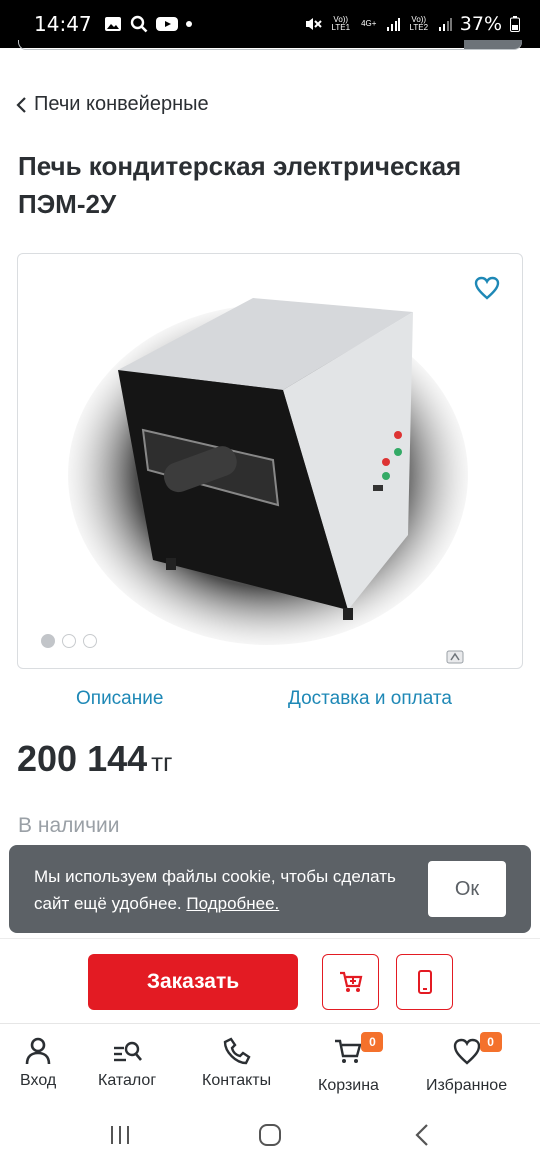 The width and height of the screenshot is (540, 1170). I want to click on home-icon, so click(270, 1135).